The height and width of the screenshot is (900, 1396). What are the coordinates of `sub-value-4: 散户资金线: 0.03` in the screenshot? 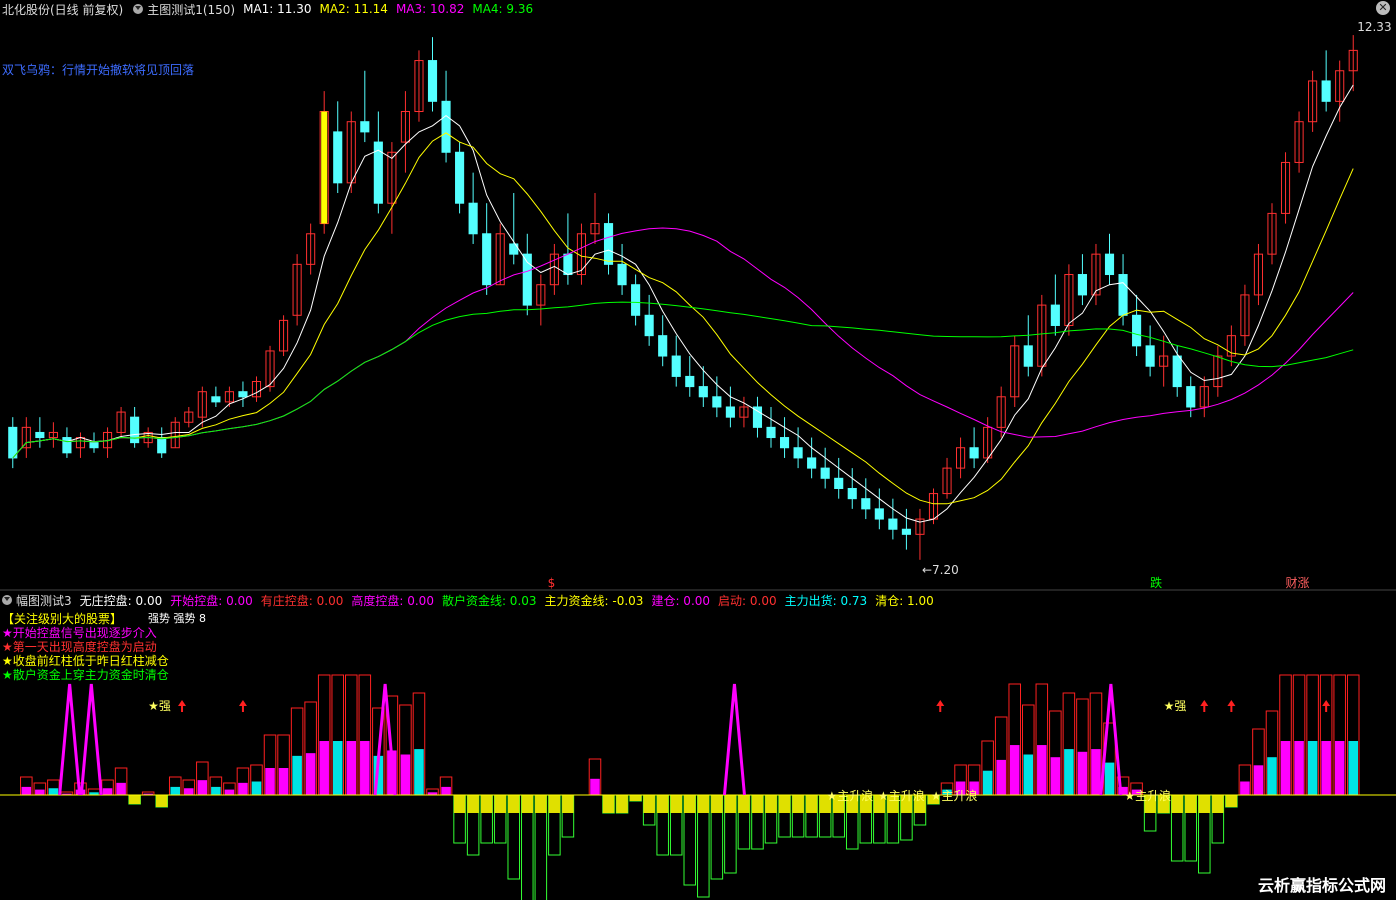 It's located at (489, 600).